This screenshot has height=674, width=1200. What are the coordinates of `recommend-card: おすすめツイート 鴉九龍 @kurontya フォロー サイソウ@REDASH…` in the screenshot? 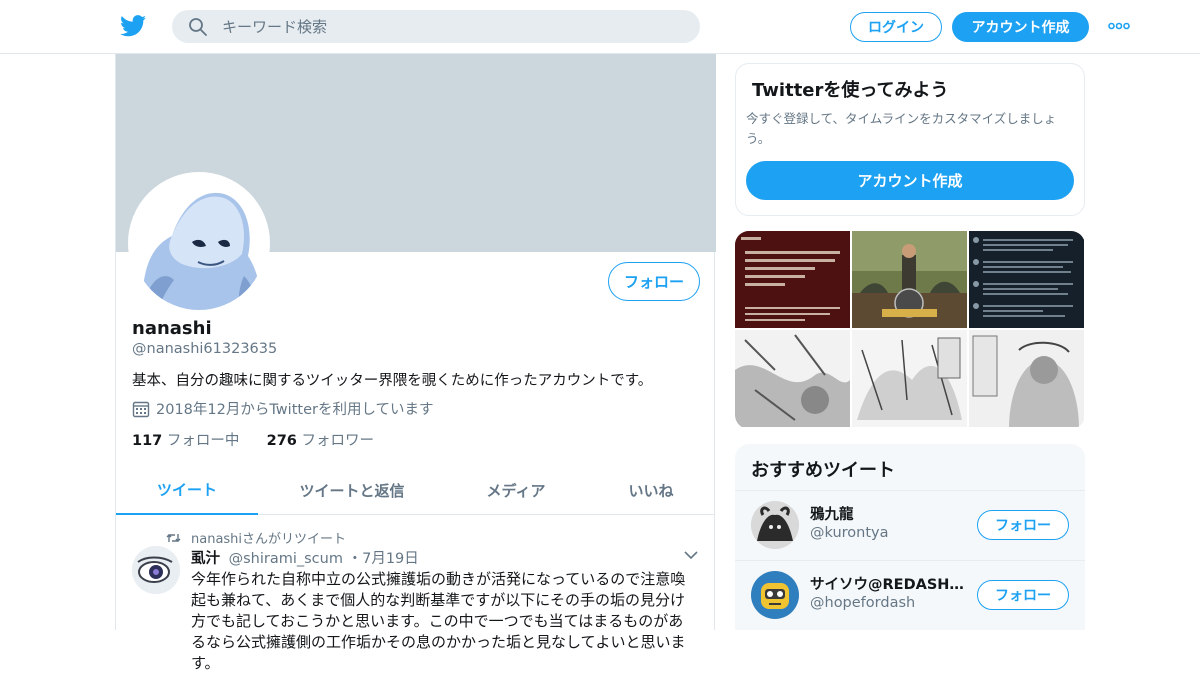 It's located at (910, 537).